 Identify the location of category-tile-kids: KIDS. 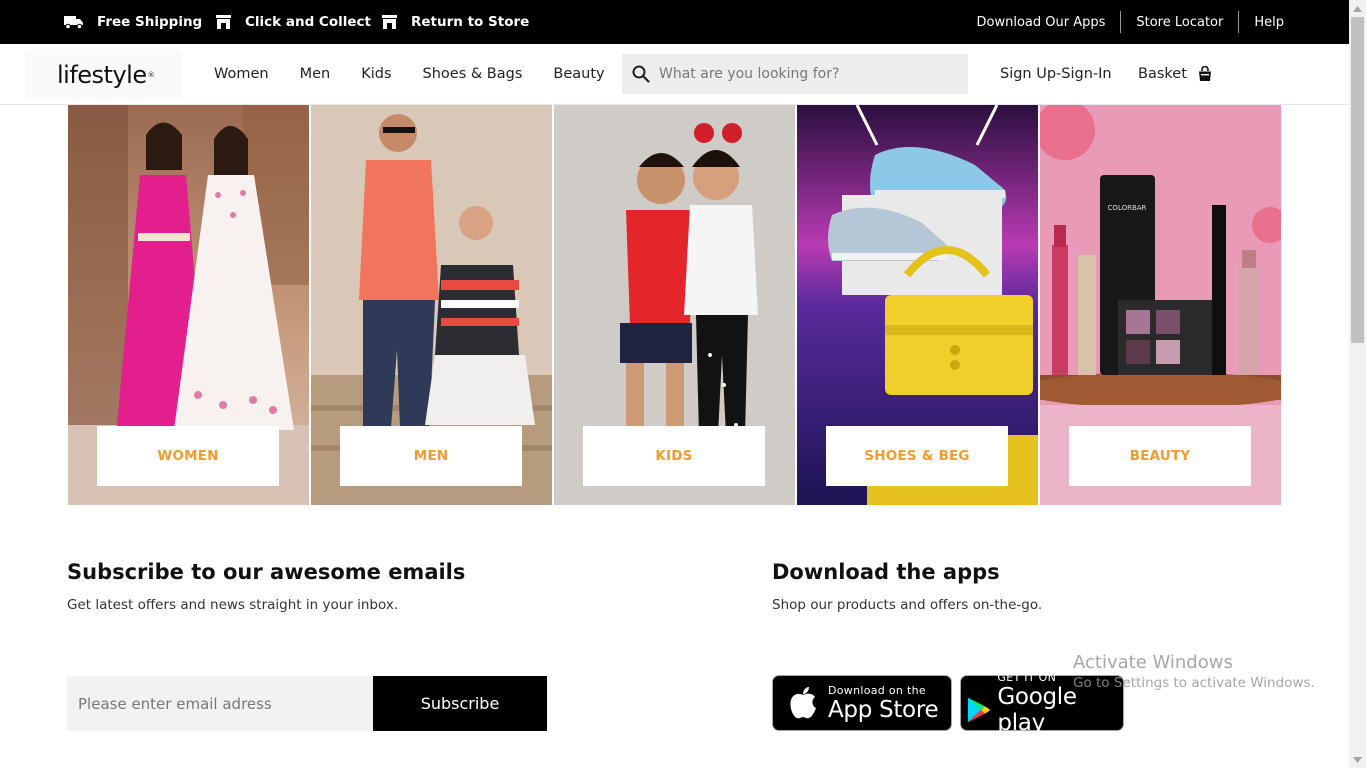
(674, 305).